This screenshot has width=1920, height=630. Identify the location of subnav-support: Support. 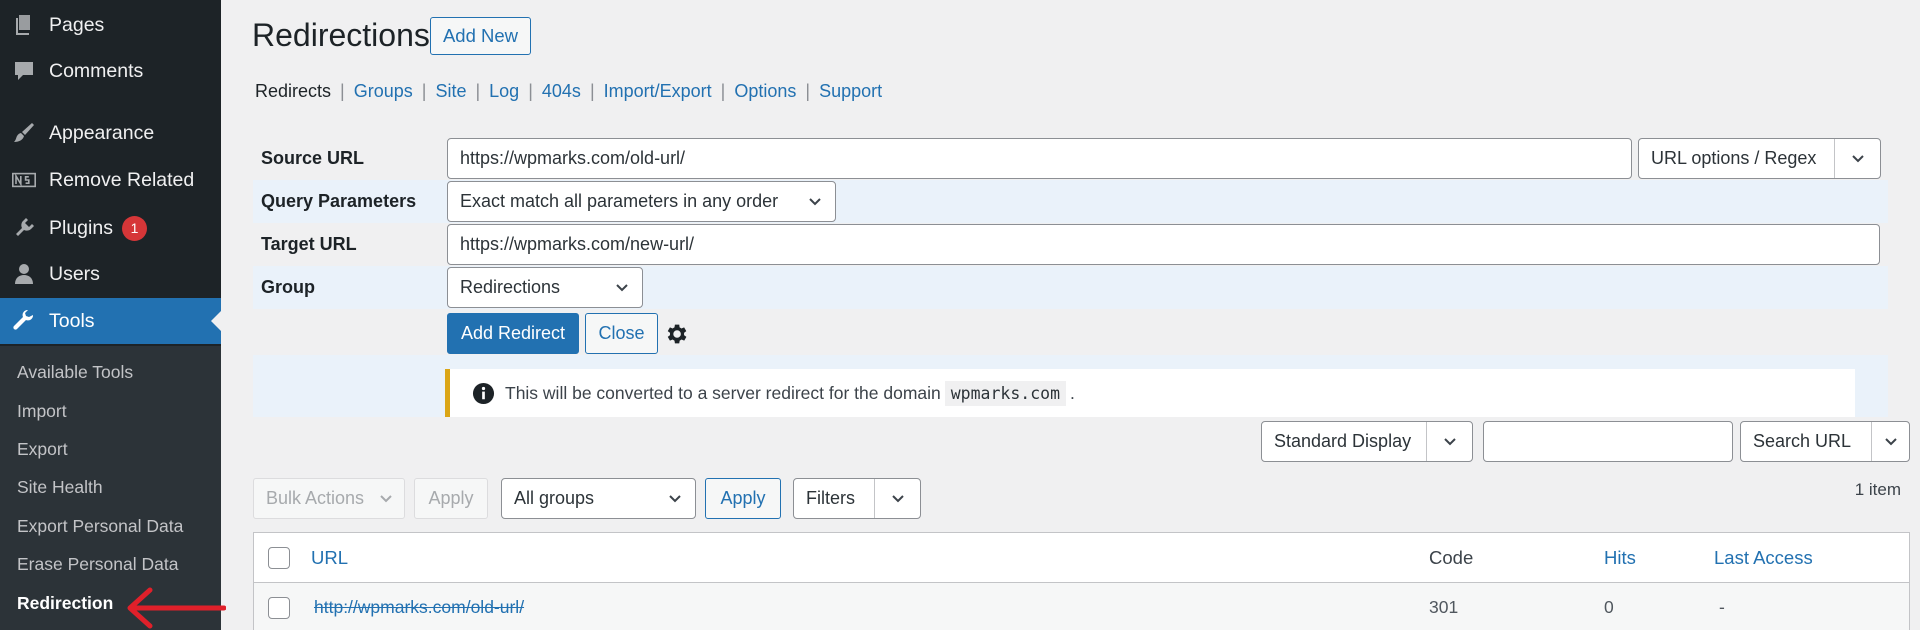
(850, 91).